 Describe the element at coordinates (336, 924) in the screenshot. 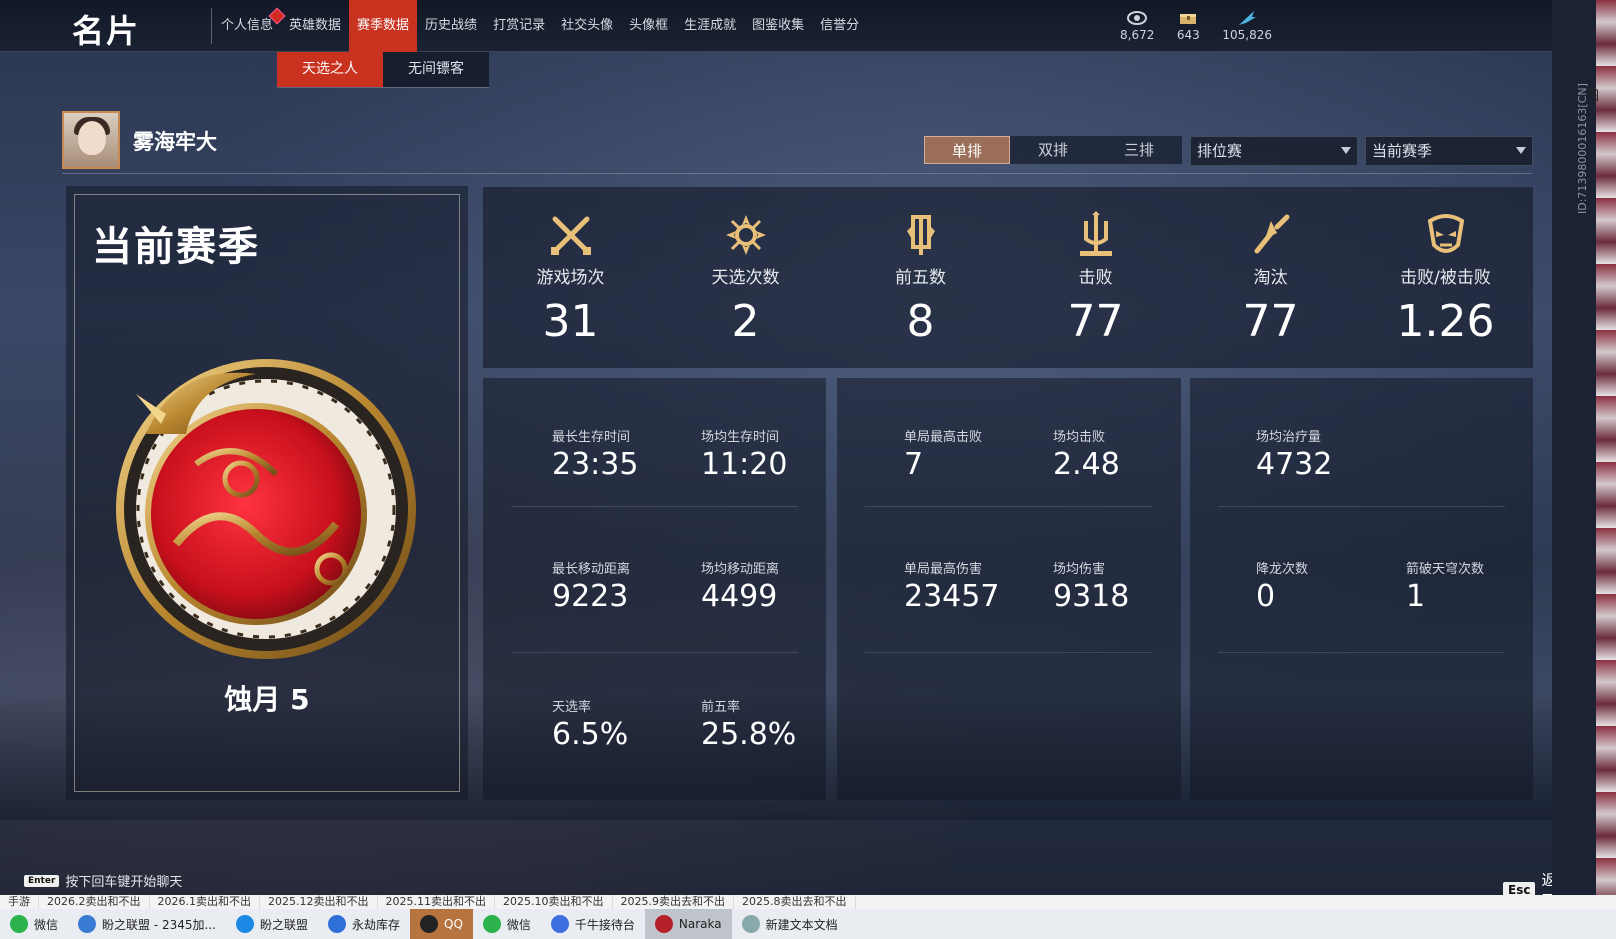

I see `app-icon` at that location.